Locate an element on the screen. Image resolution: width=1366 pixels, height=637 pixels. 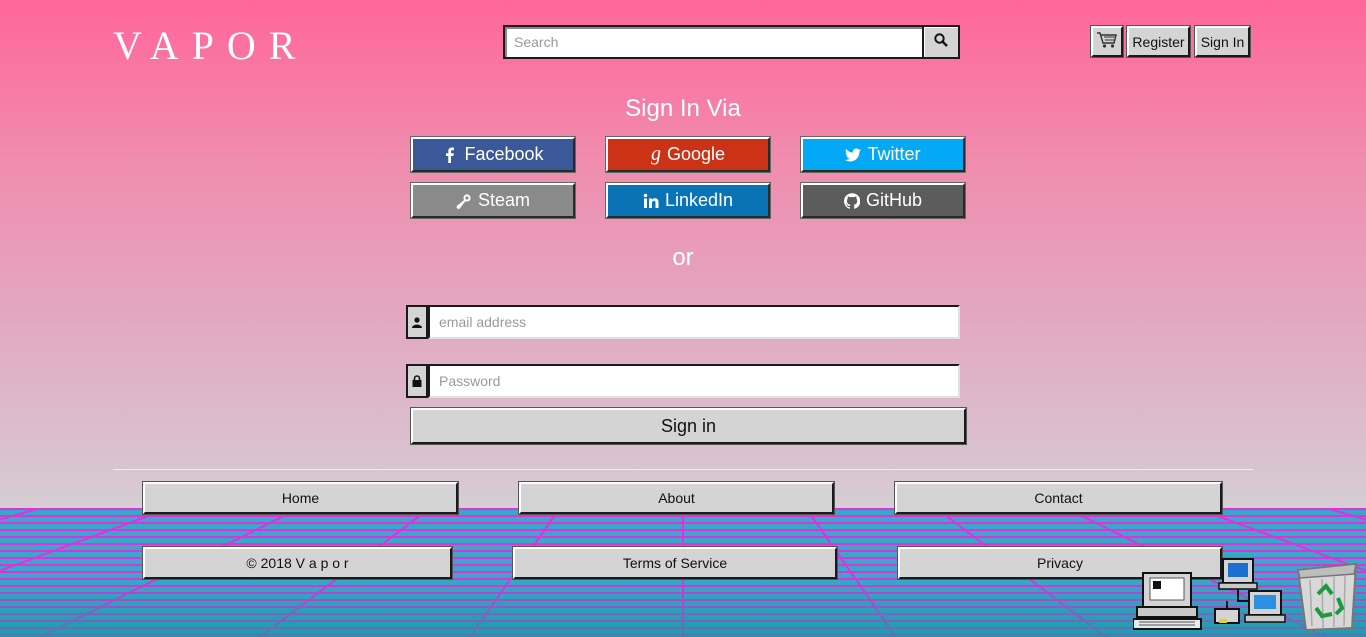
linkedin-label: LinkedIn is located at coordinates (699, 200).